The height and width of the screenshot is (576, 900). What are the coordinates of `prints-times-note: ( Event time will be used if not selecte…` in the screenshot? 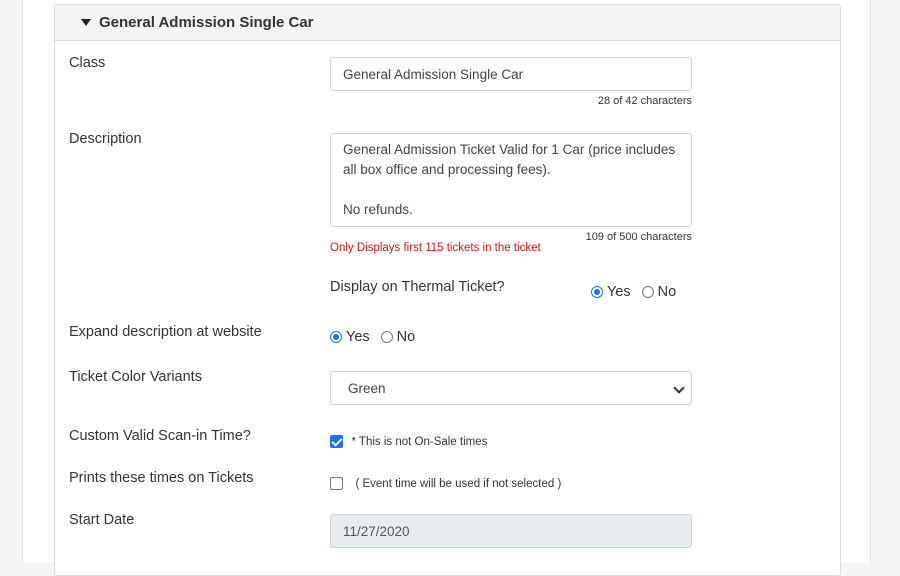 It's located at (458, 483).